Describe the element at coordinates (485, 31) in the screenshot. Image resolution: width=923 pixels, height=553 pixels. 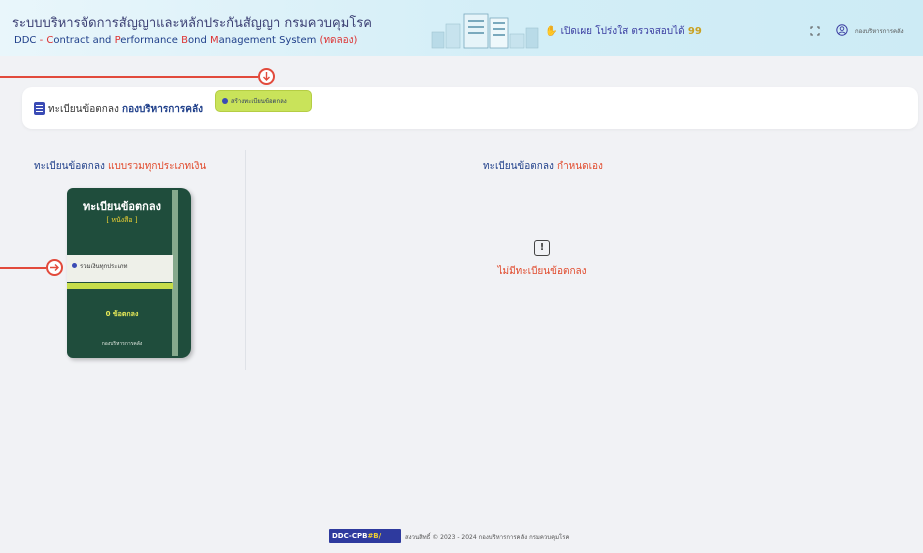
I see `building-skyline-illustration` at that location.